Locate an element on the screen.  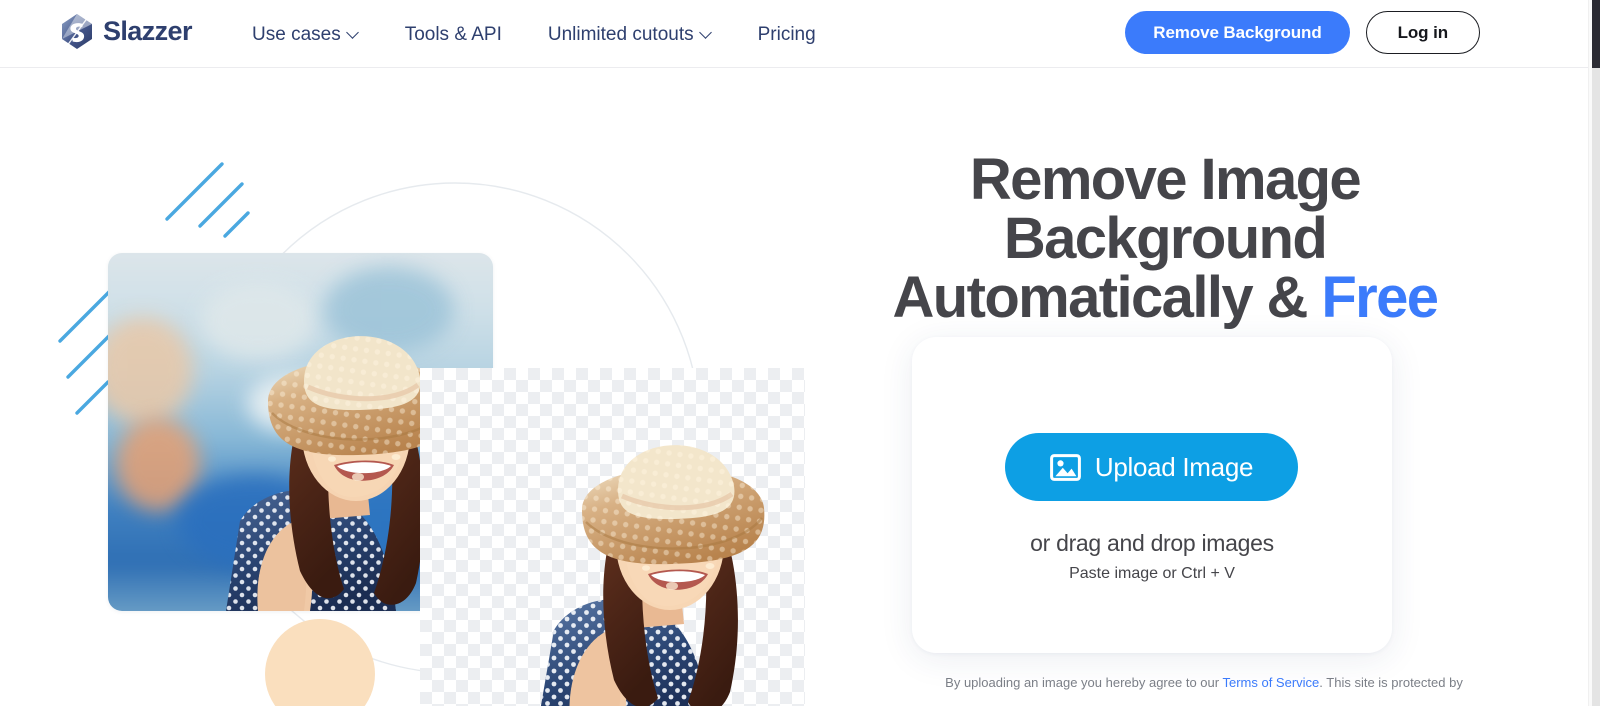
image-icon is located at coordinates (1065, 467).